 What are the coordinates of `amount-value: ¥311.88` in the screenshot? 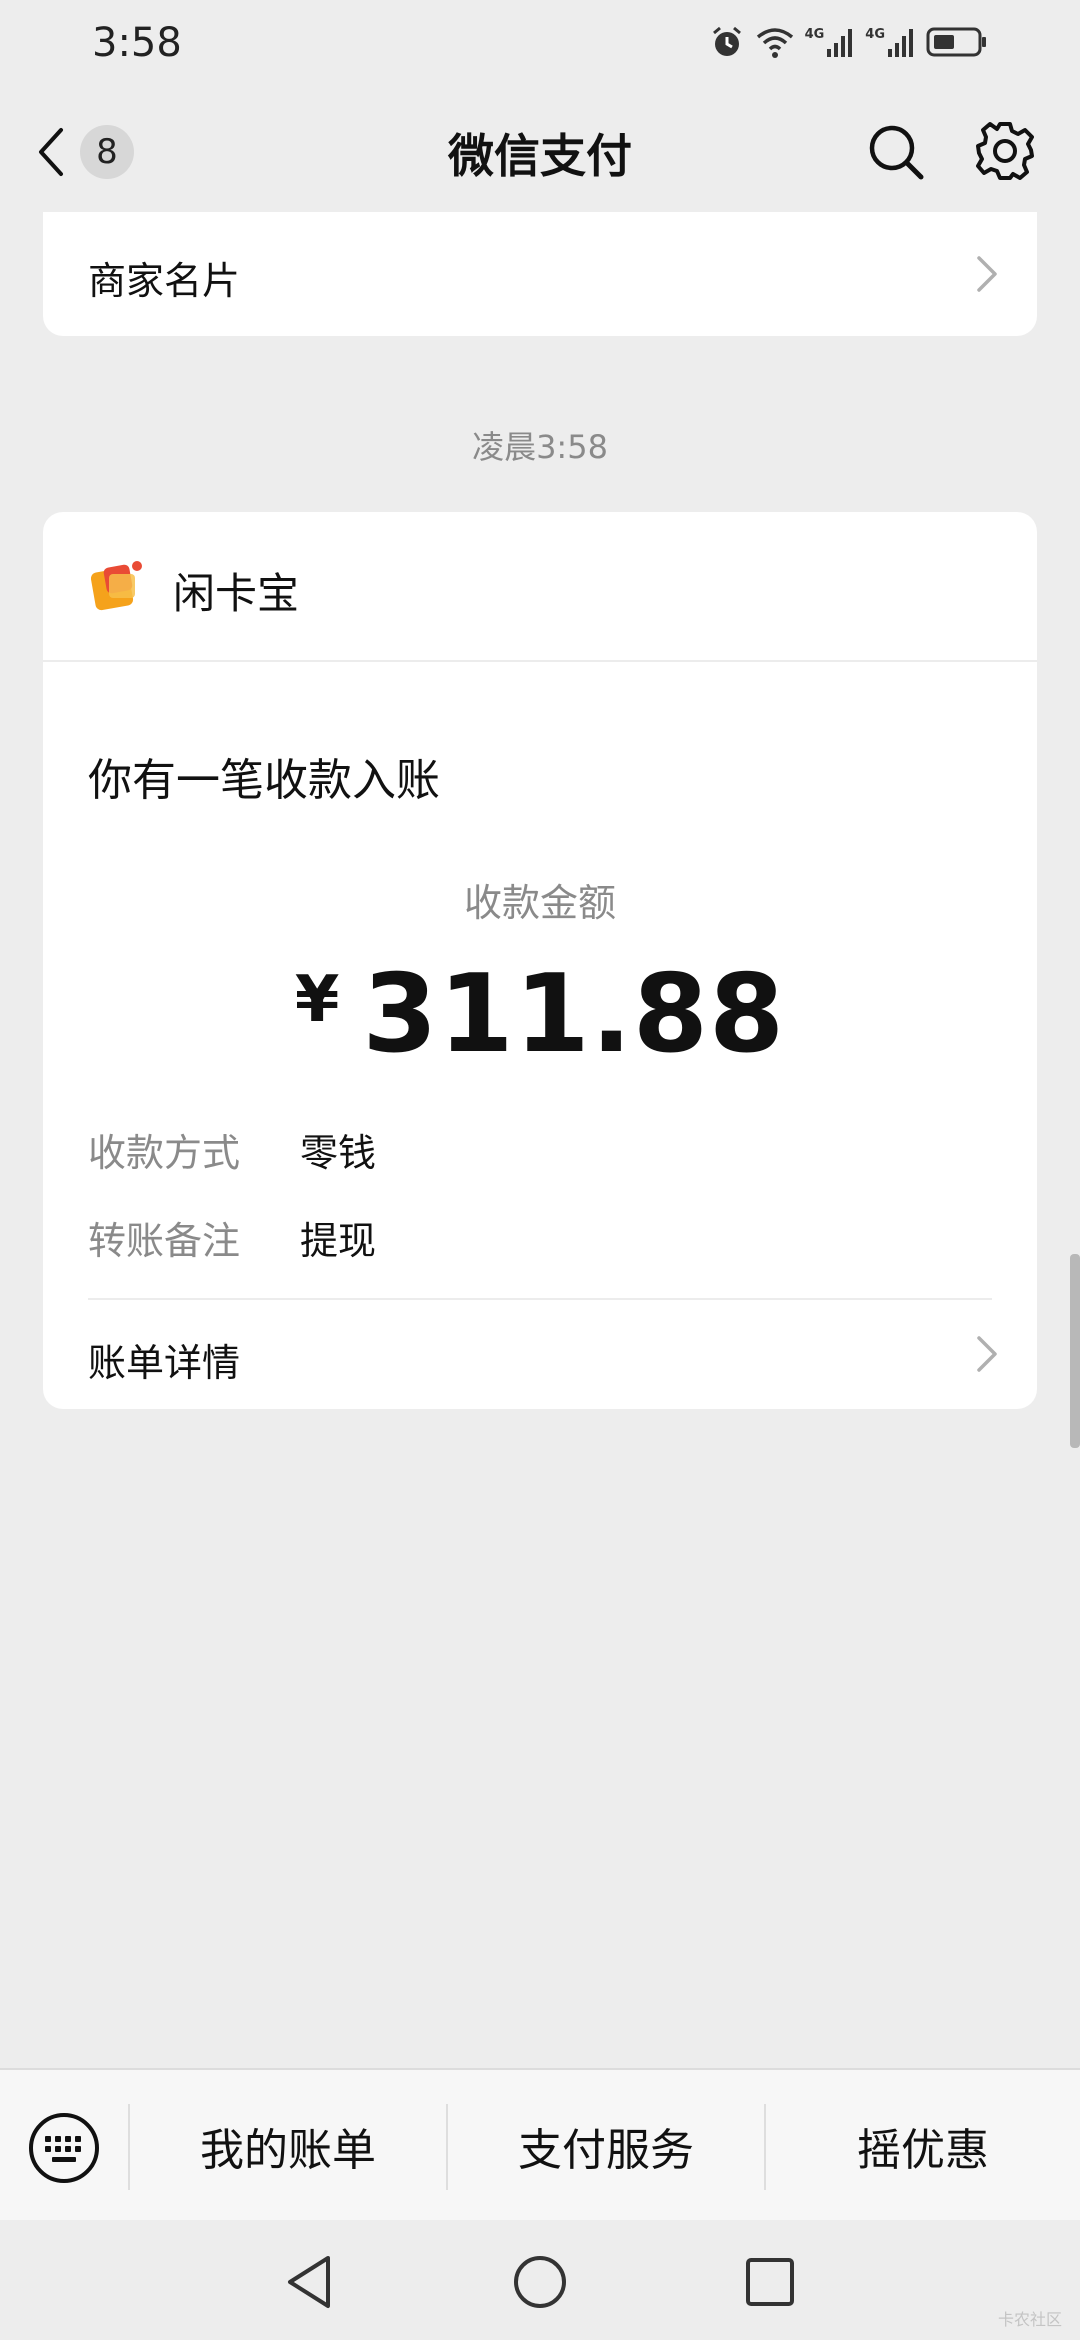 It's located at (540, 1014).